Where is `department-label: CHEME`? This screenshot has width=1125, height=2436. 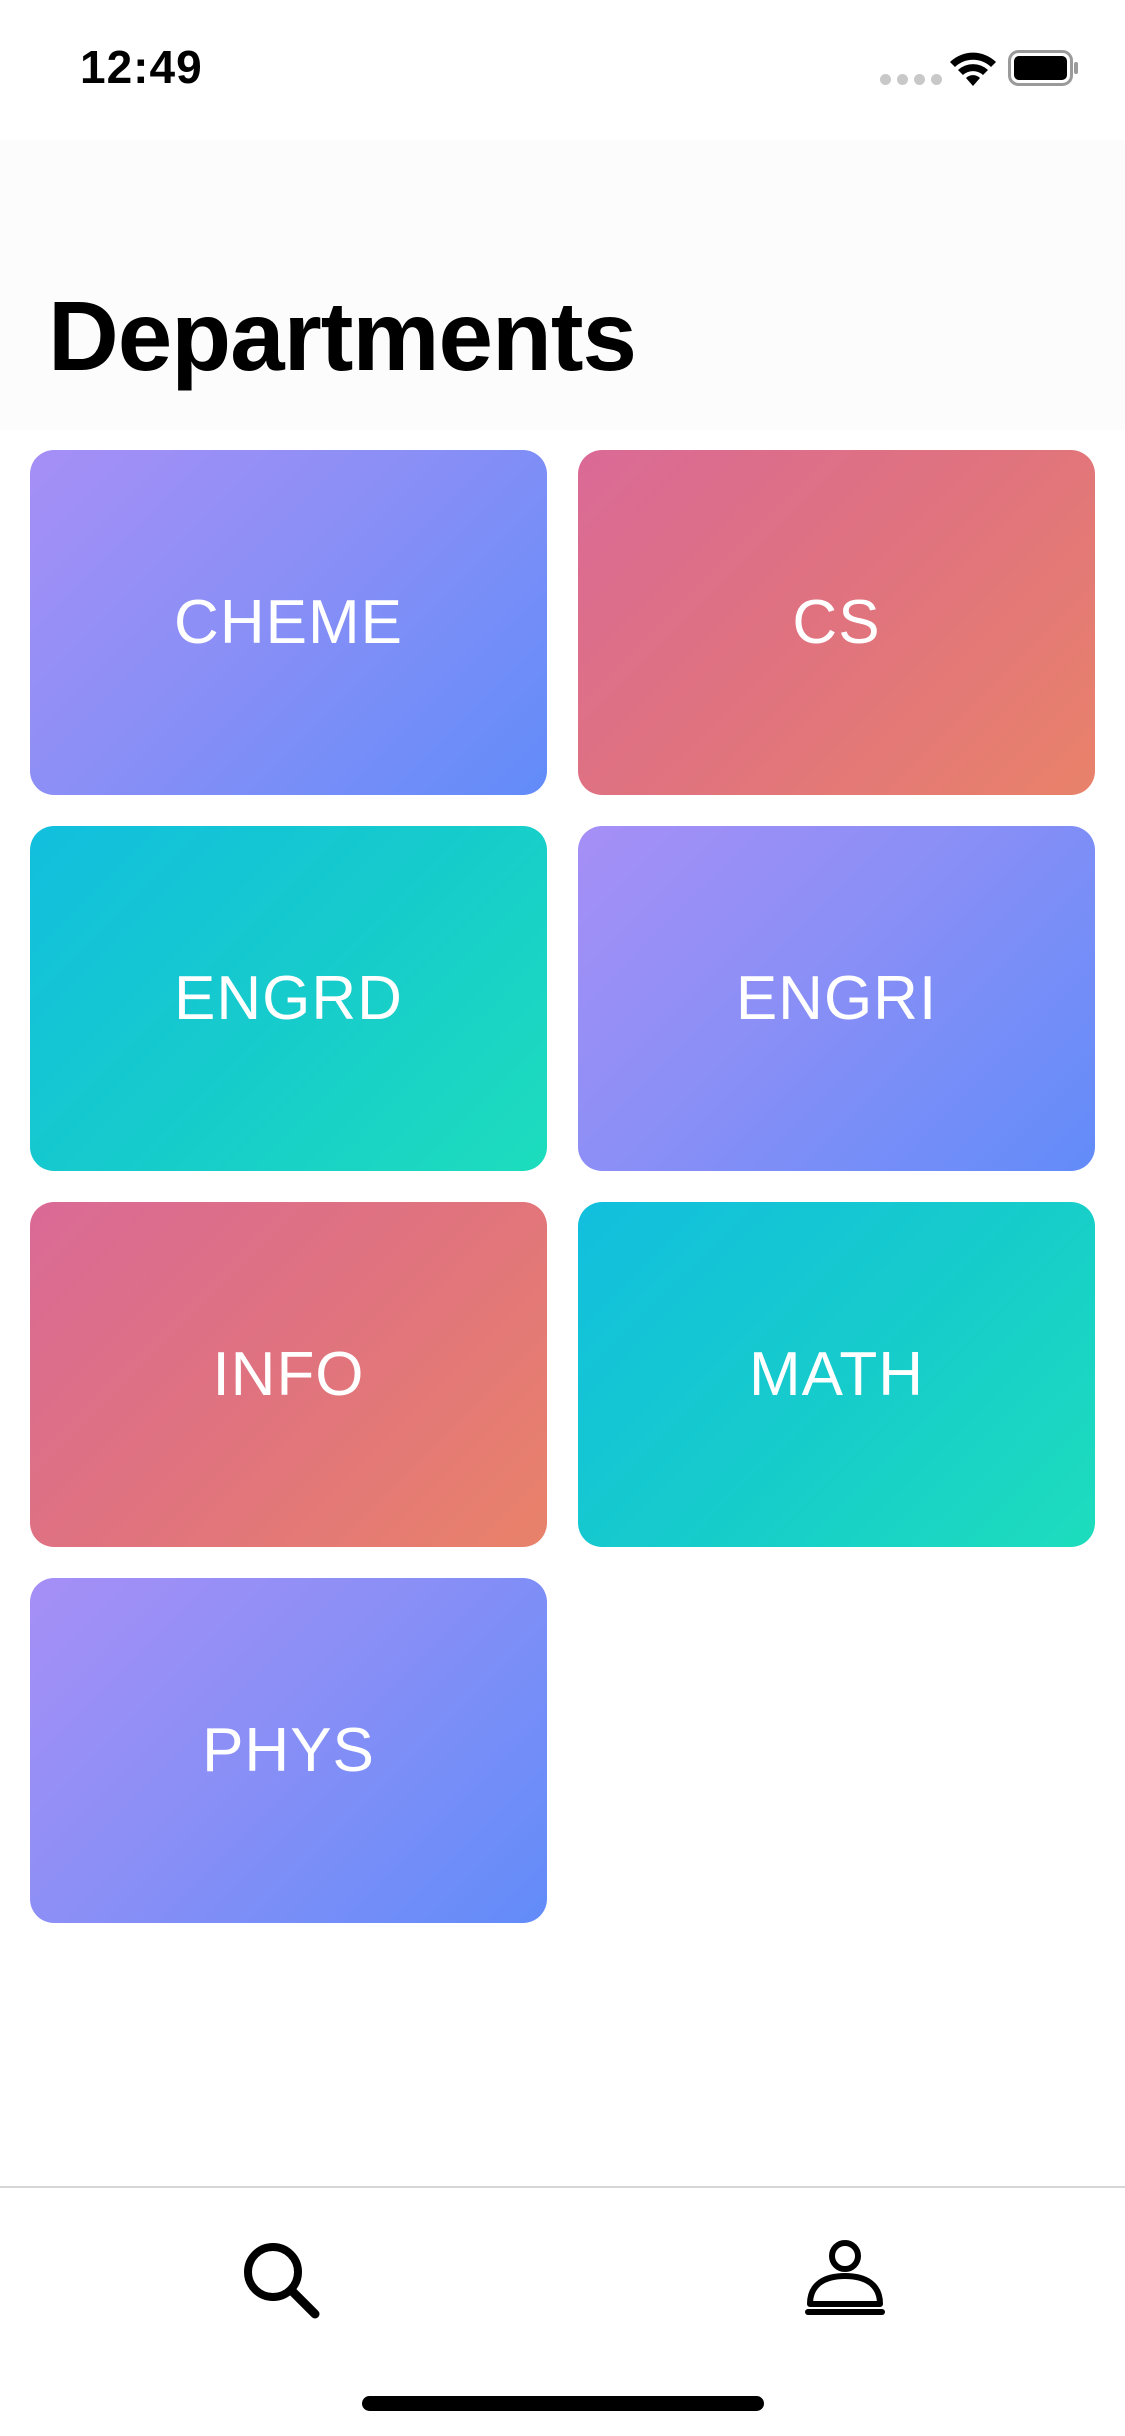
department-label: CHEME is located at coordinates (288, 622).